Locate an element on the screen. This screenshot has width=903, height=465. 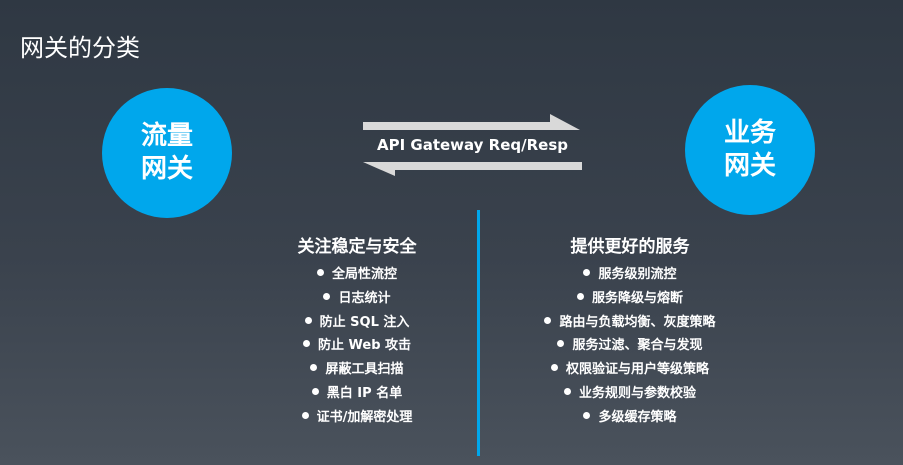
left-column-heading: 关注稳定与安全 is located at coordinates (357, 247).